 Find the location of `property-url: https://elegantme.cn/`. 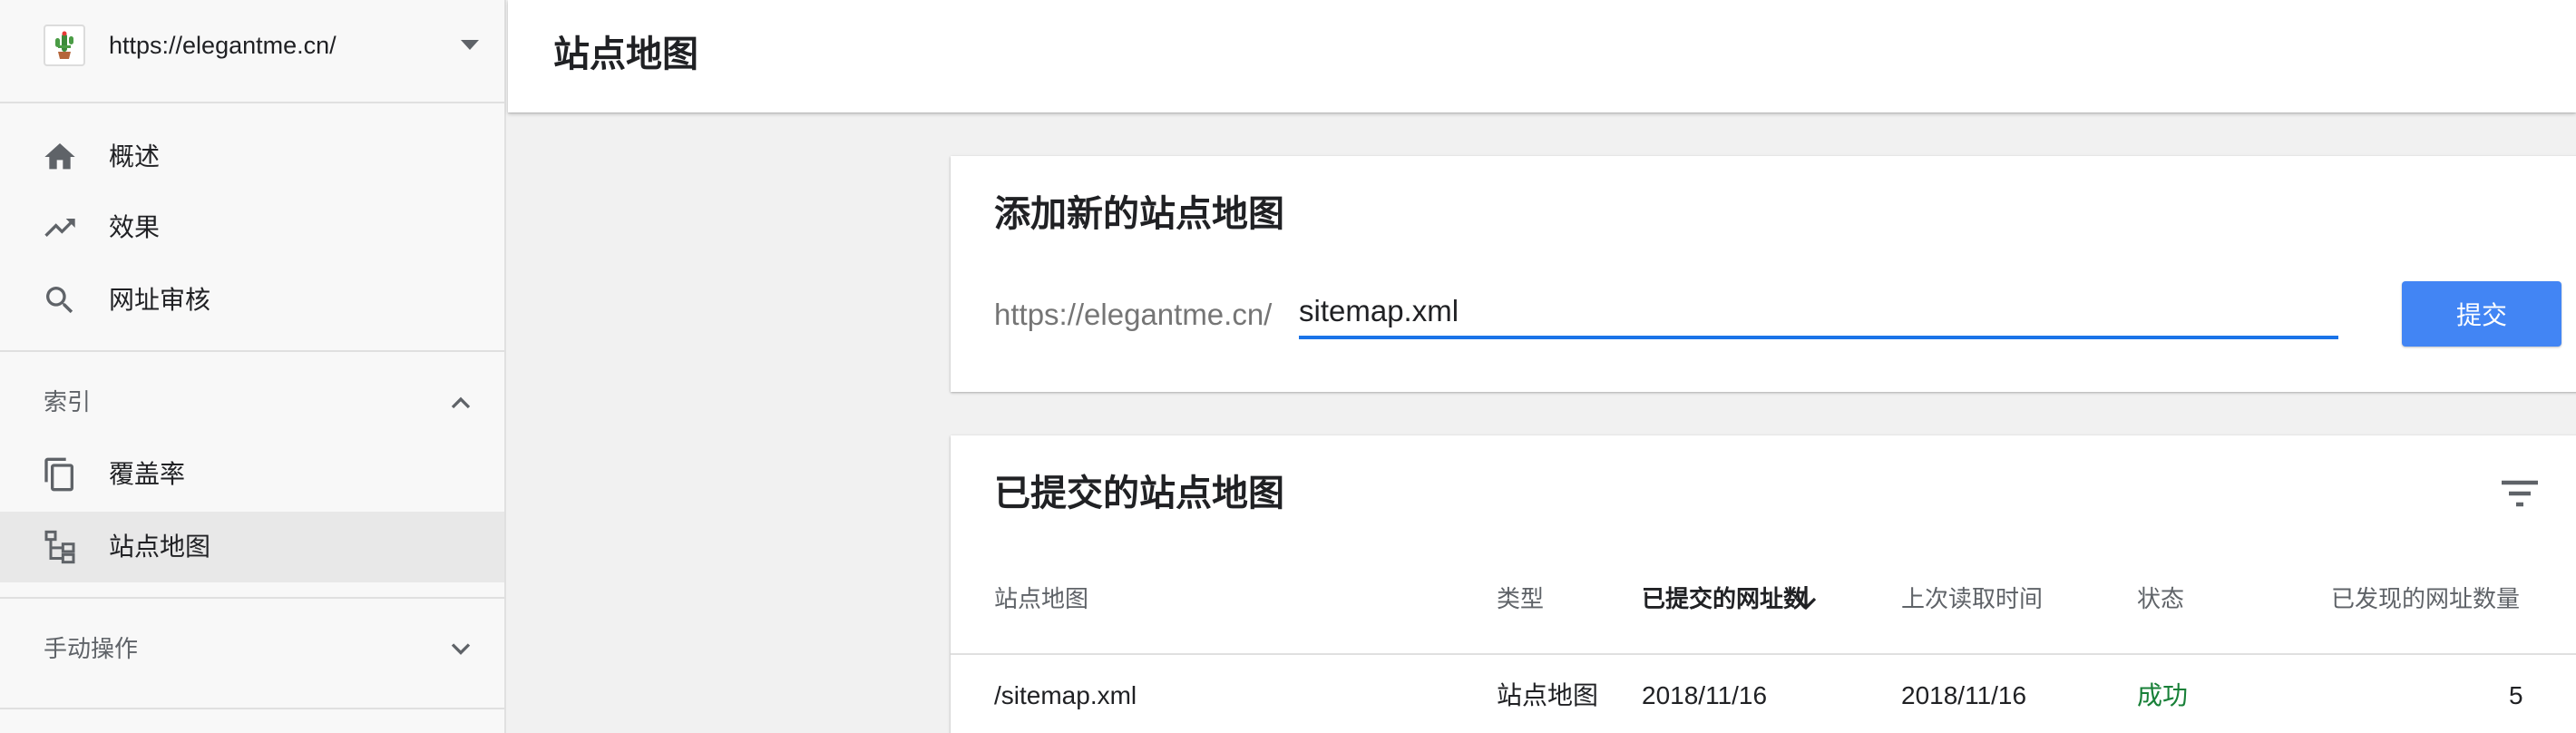

property-url: https://elegantme.cn/ is located at coordinates (223, 45).